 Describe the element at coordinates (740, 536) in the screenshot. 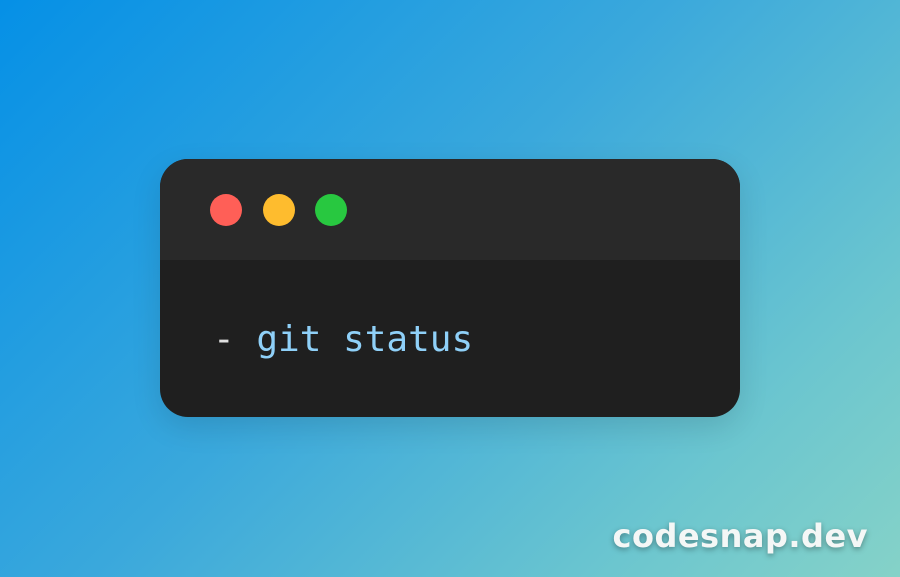

I see `watermark-text: codesnap.dev` at that location.